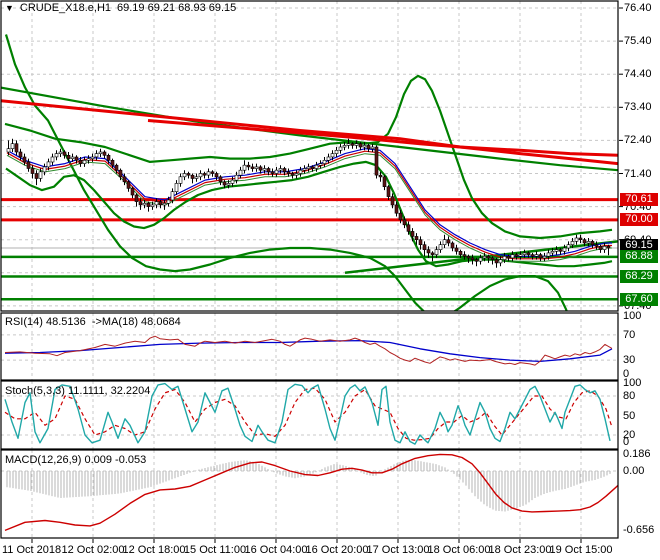  What do you see at coordinates (9, 8) in the screenshot?
I see `symbol-dropdown-icon: ▼` at bounding box center [9, 8].